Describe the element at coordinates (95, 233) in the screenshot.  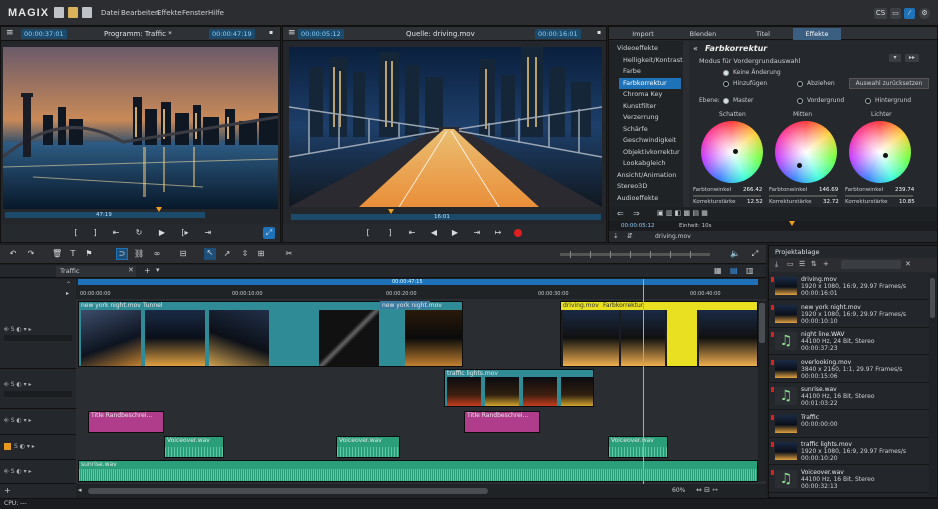
I see `mark-out-icon: ]` at that location.